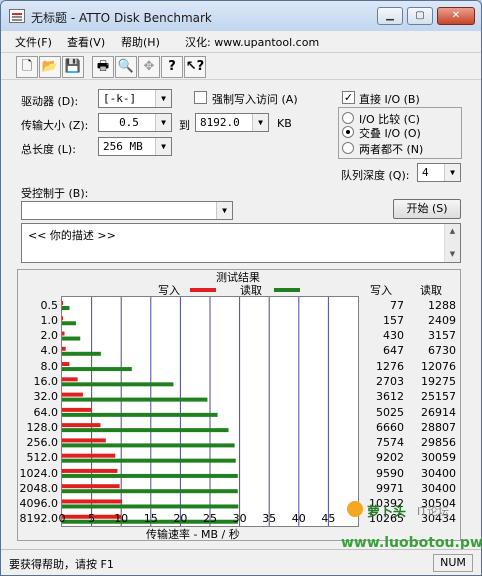 This screenshot has width=482, height=576. What do you see at coordinates (390, 397) in the screenshot?
I see `write-value-cell: 3612` at bounding box center [390, 397].